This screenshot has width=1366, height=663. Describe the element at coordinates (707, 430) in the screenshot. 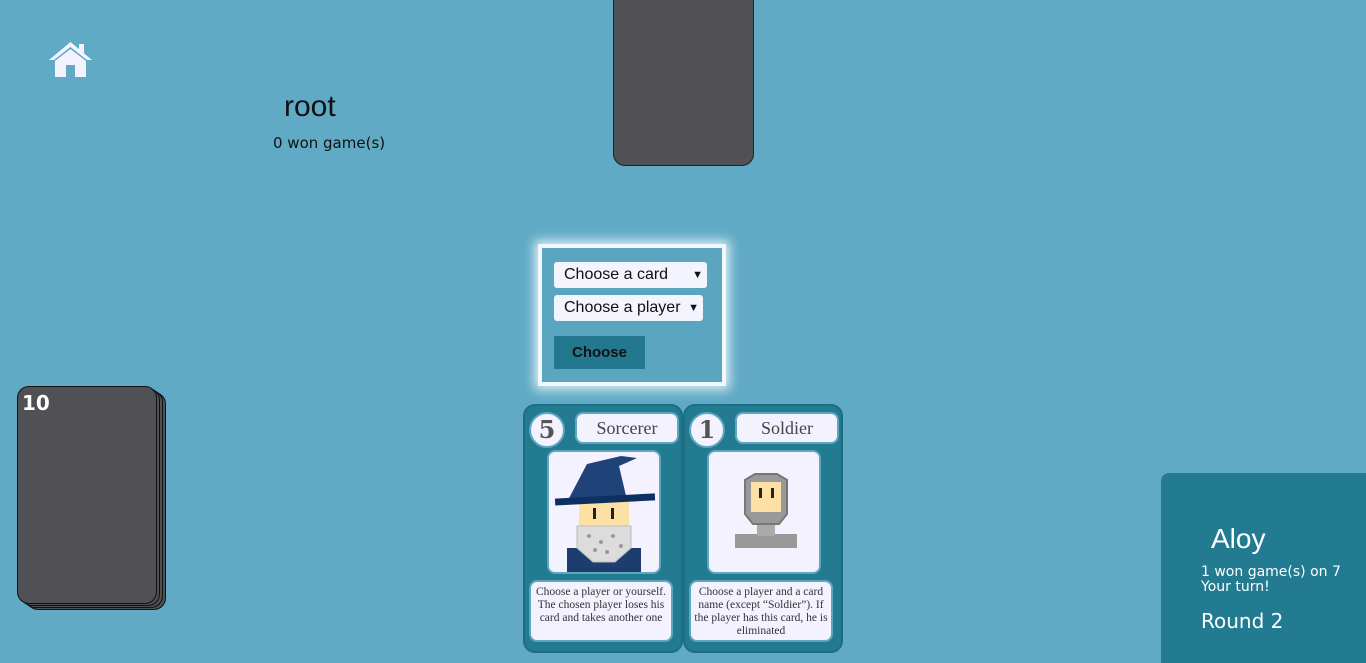

I see `card-value: 1` at that location.